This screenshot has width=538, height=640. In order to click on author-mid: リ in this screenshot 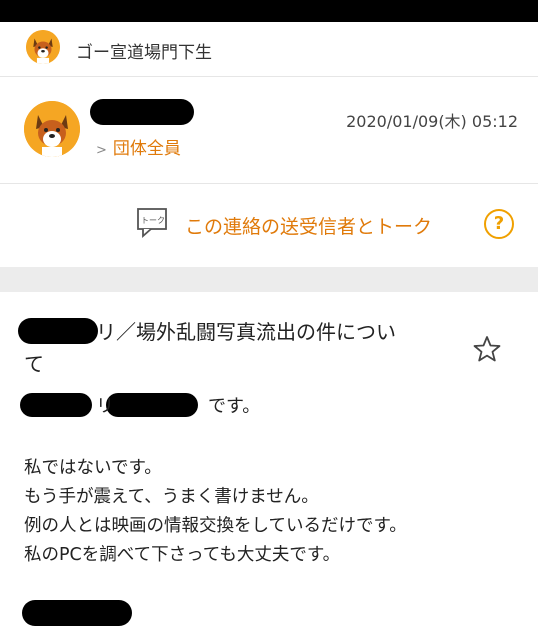, I will do `click(105, 406)`.